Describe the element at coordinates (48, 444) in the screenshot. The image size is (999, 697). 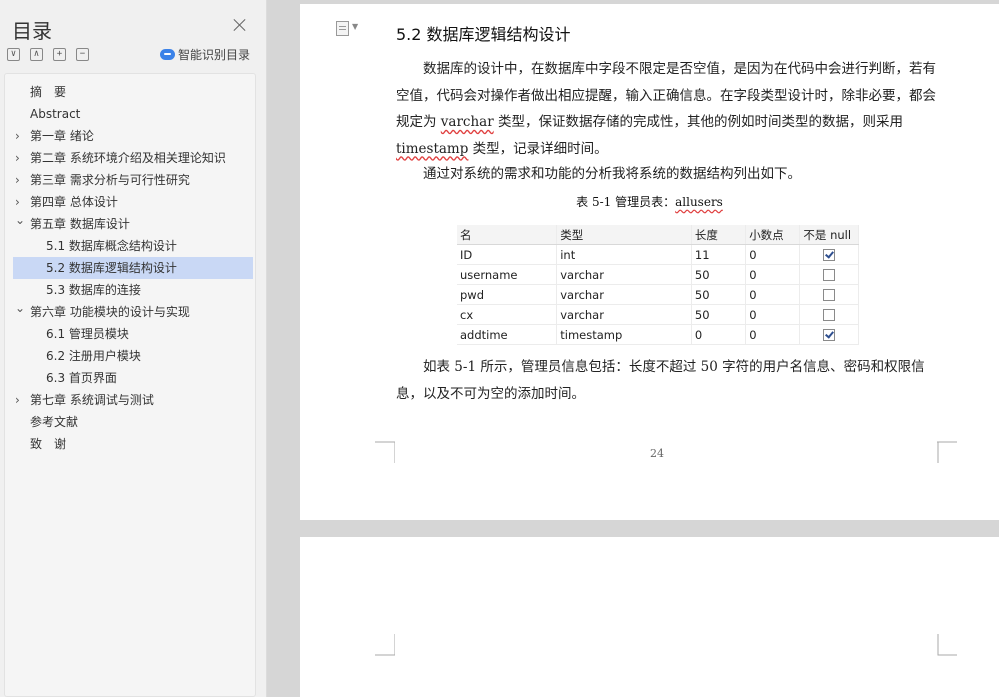
I see `toc-item-label: 致 谢` at that location.